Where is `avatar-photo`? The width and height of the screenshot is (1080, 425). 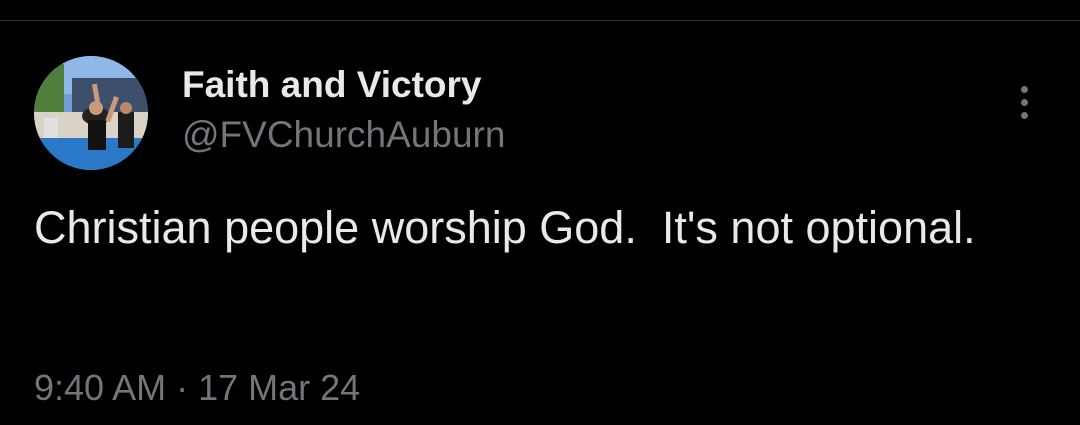
avatar-photo is located at coordinates (91, 113).